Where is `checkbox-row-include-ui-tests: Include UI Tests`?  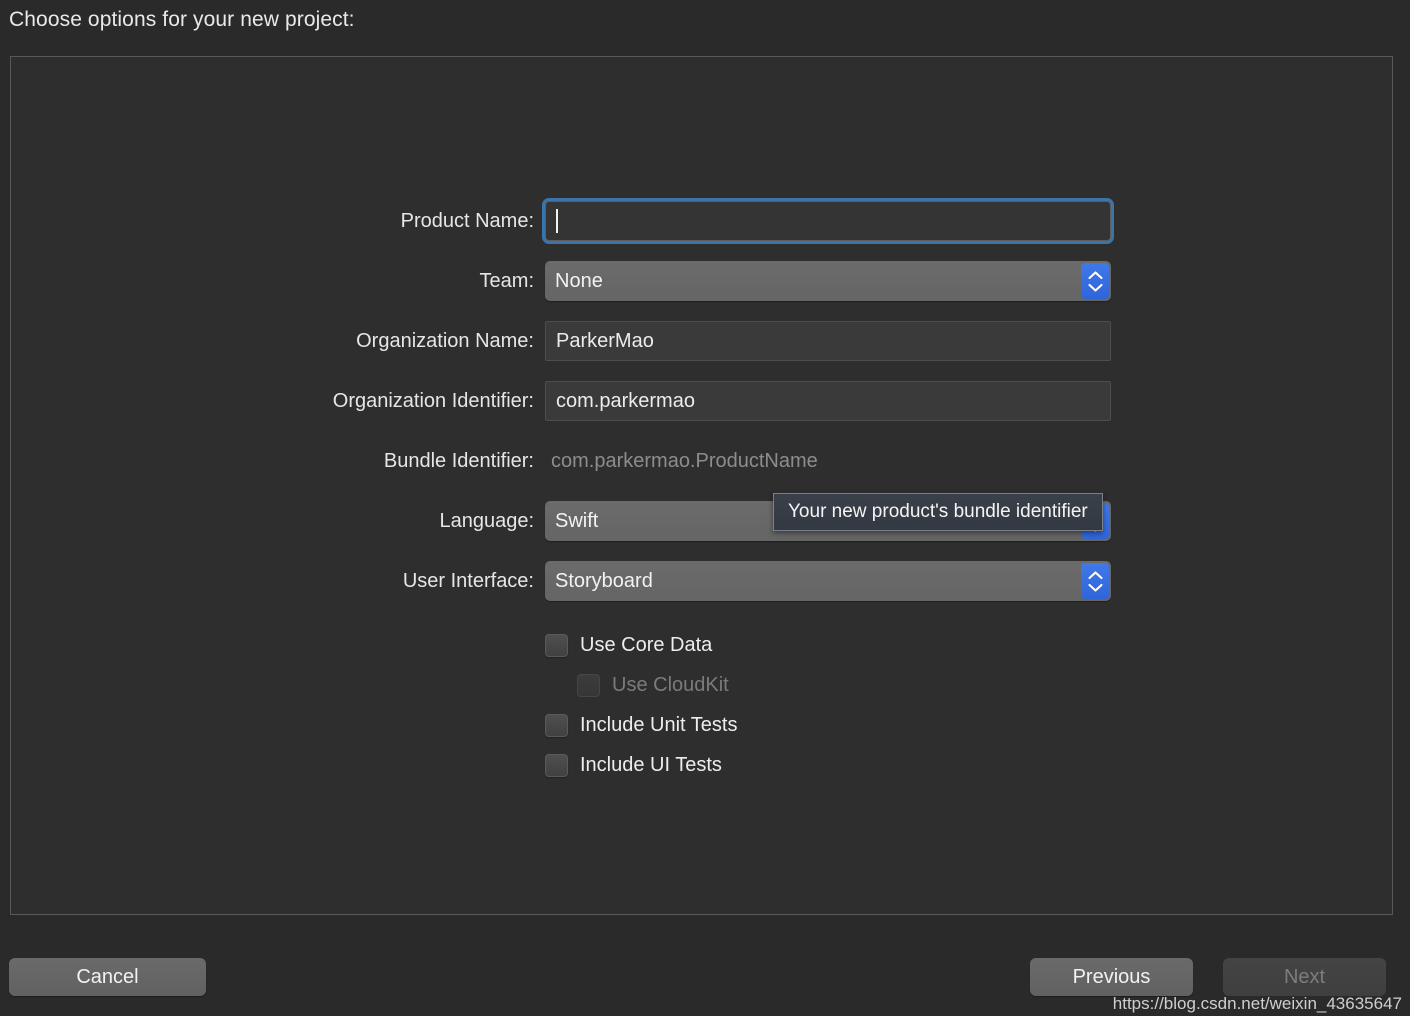 checkbox-row-include-ui-tests: Include UI Tests is located at coordinates (701, 765).